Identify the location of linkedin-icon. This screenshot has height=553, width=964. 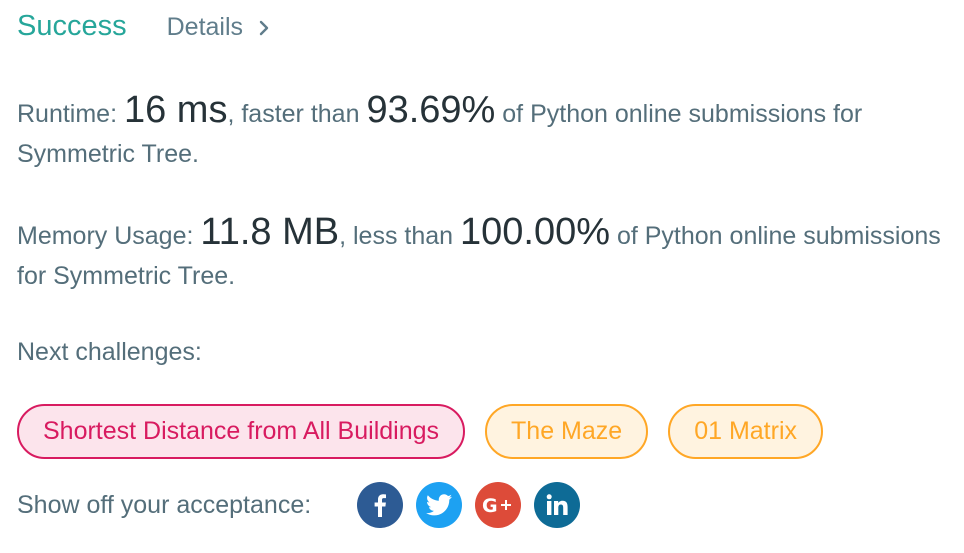
(557, 504).